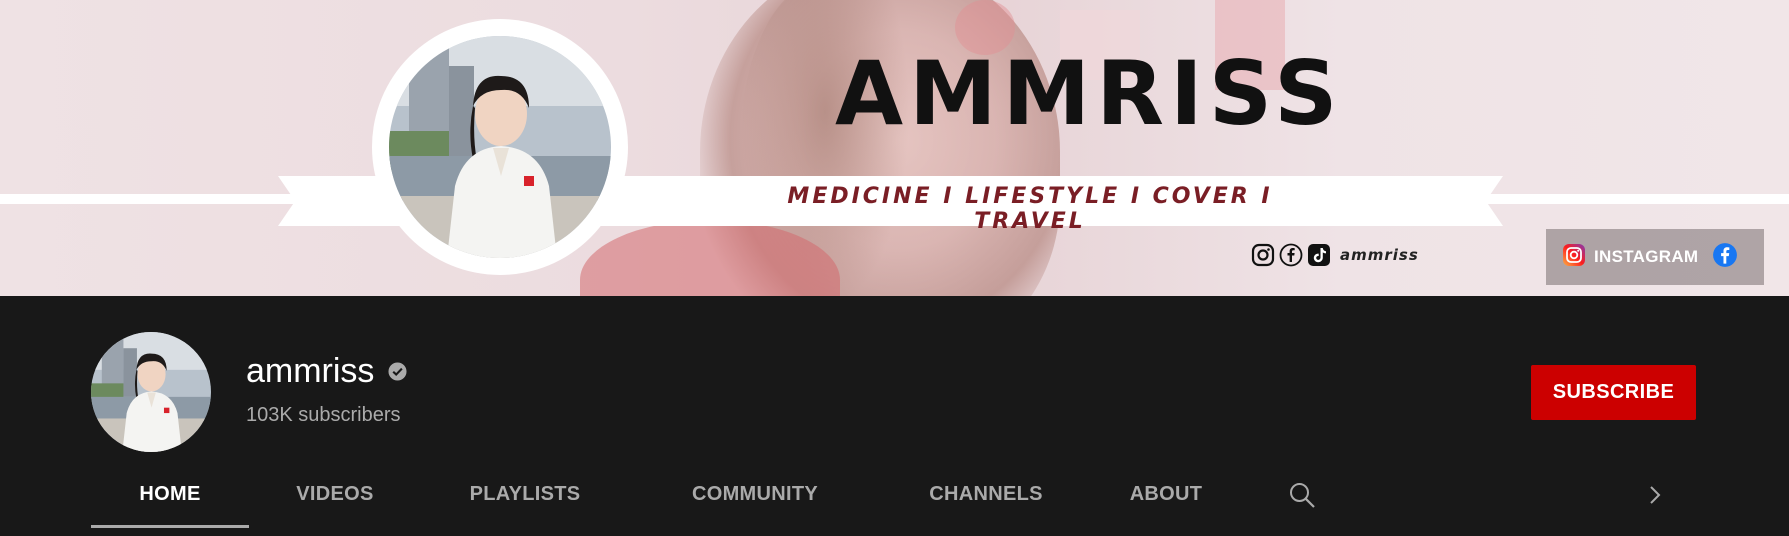 The height and width of the screenshot is (536, 1789). What do you see at coordinates (500, 147) in the screenshot?
I see `banner-profile-photo` at bounding box center [500, 147].